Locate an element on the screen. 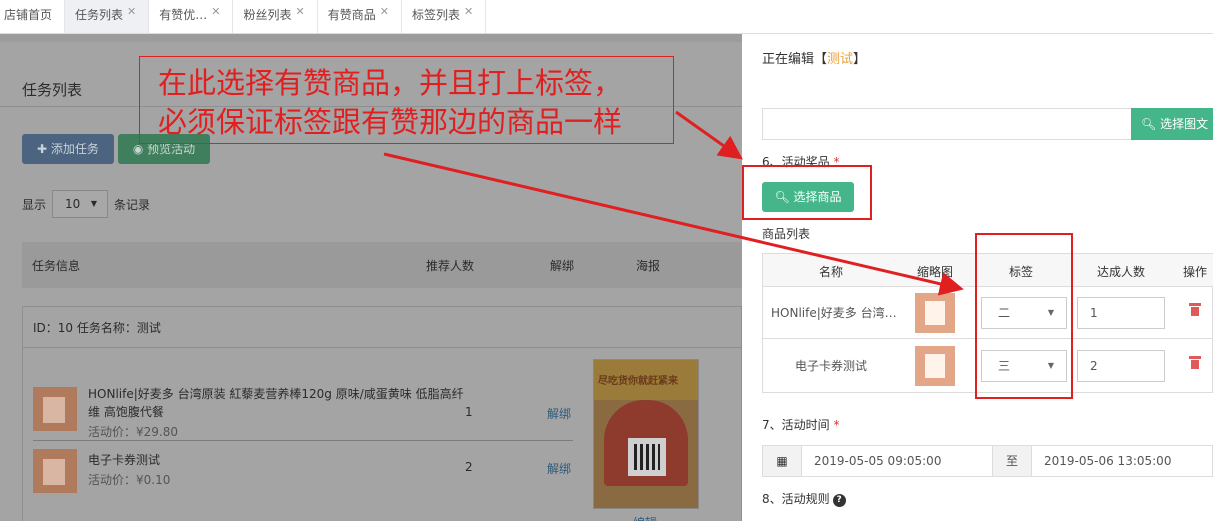 The image size is (1213, 521). editing-name: 测试 is located at coordinates (840, 59).